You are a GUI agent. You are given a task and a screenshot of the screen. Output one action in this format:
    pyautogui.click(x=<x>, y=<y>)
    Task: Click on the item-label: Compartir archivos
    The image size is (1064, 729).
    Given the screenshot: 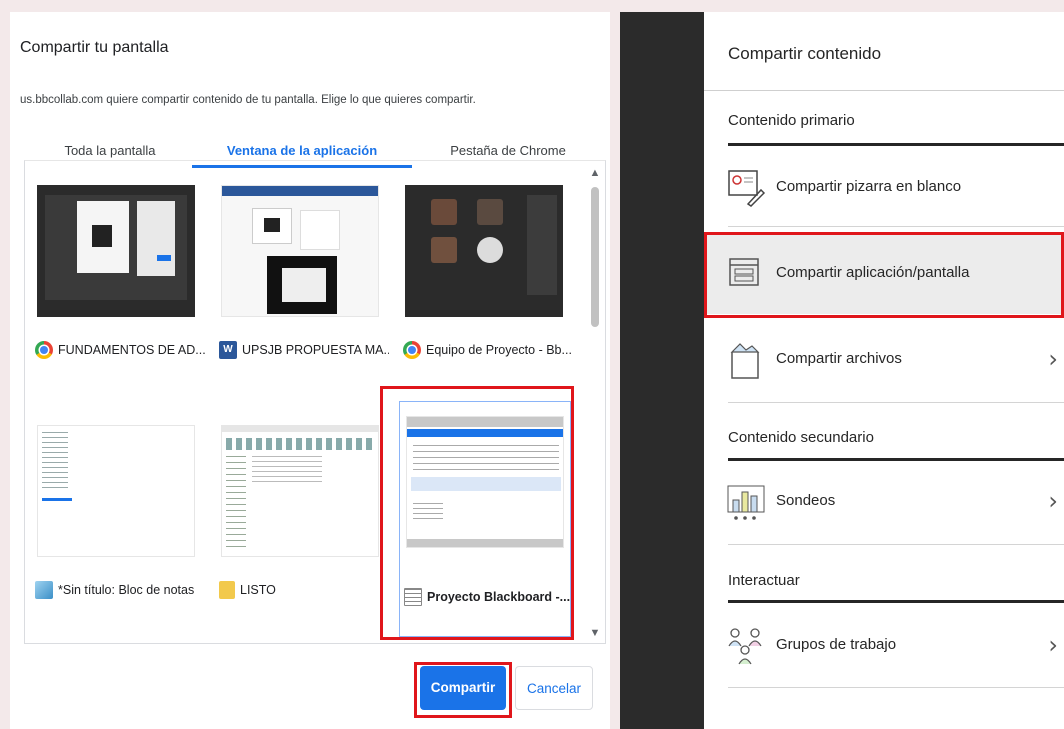 What is the action you would take?
    pyautogui.click(x=839, y=358)
    